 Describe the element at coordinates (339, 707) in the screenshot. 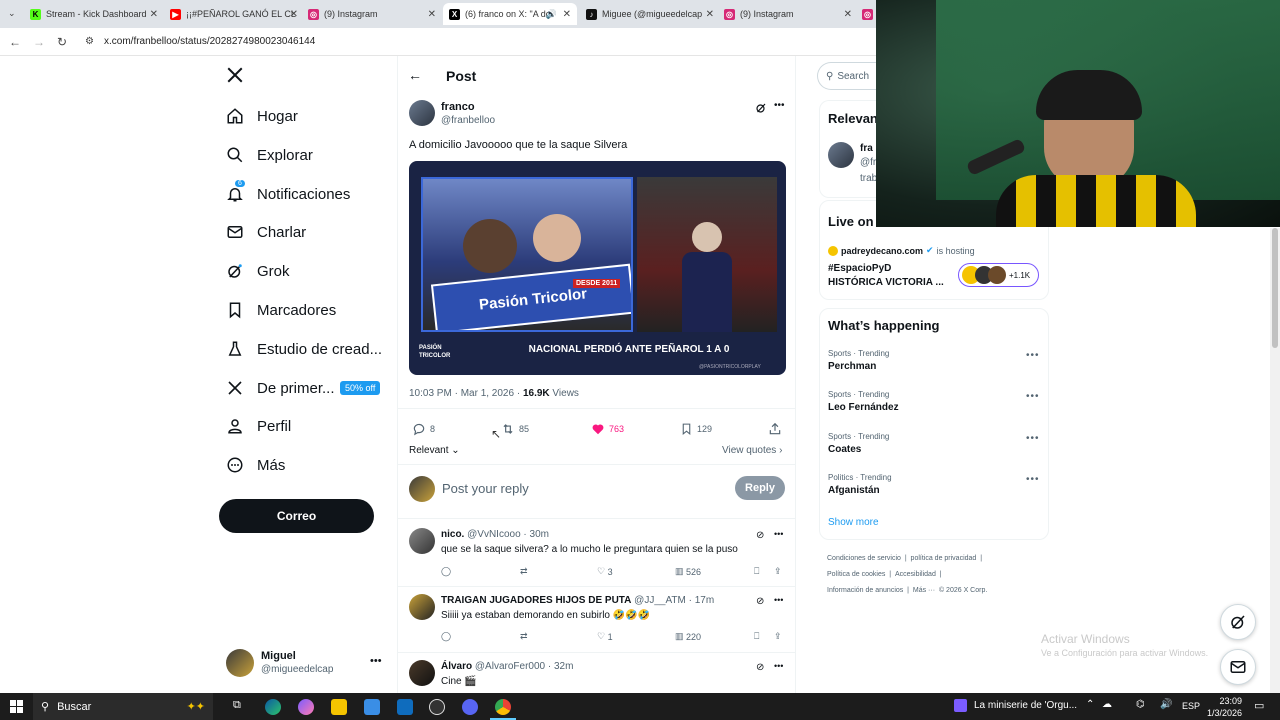

I see `file-explorer-icon` at that location.